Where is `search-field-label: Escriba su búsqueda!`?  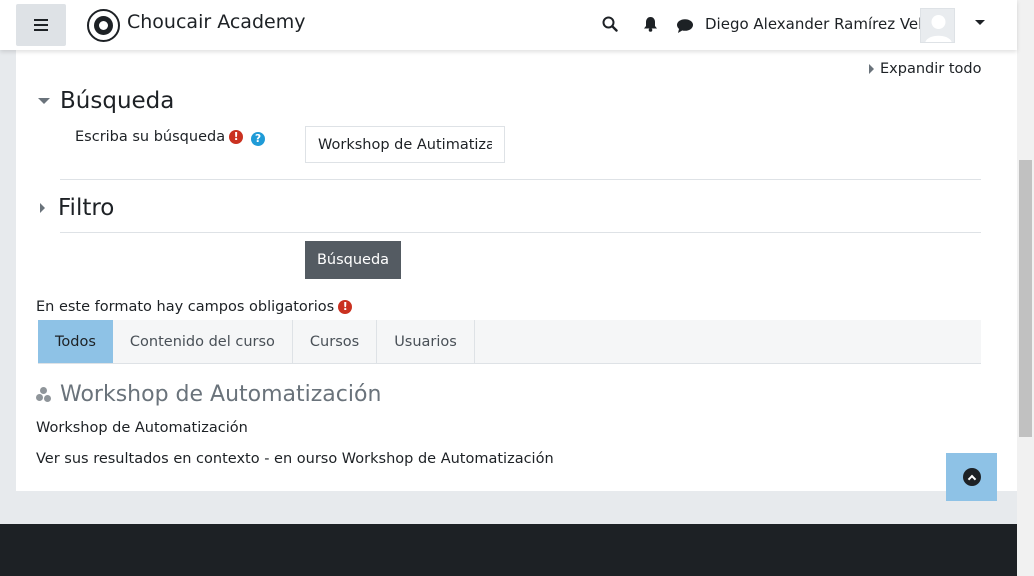 search-field-label: Escriba su búsqueda! is located at coordinates (159, 137).